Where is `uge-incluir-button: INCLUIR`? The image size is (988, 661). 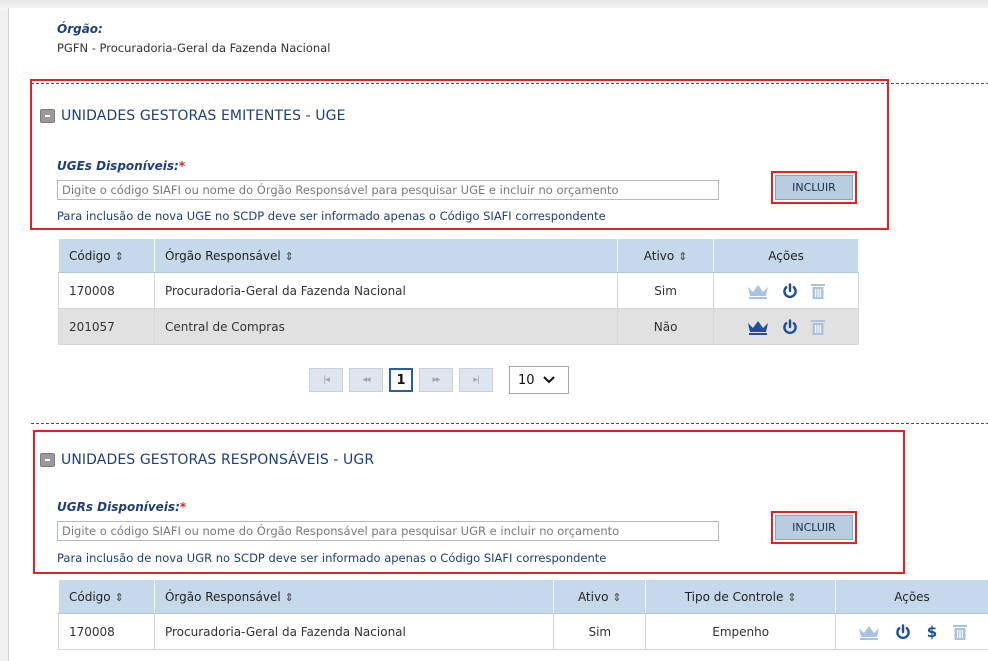
uge-incluir-button: INCLUIR is located at coordinates (814, 187).